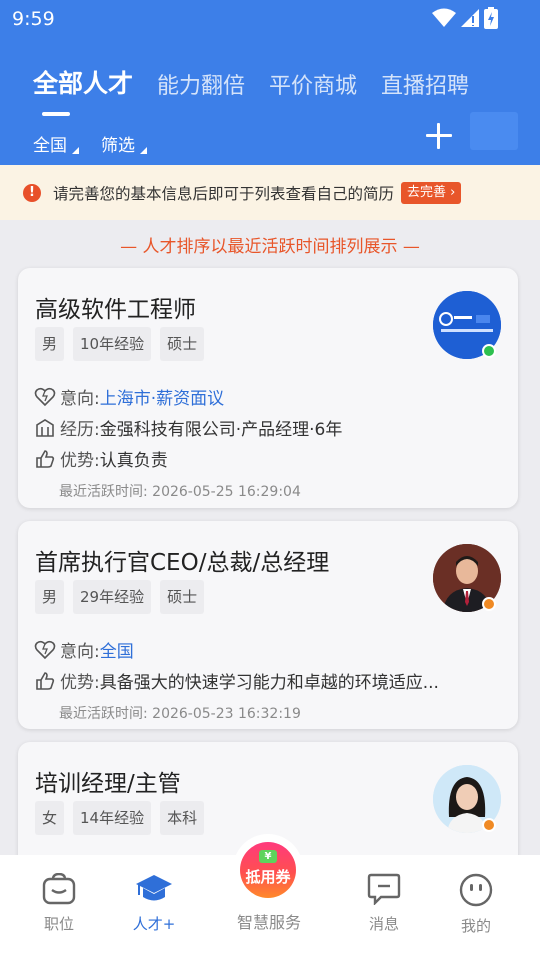 This screenshot has width=540, height=960. Describe the element at coordinates (491, 18) in the screenshot. I see `battery-icon` at that location.